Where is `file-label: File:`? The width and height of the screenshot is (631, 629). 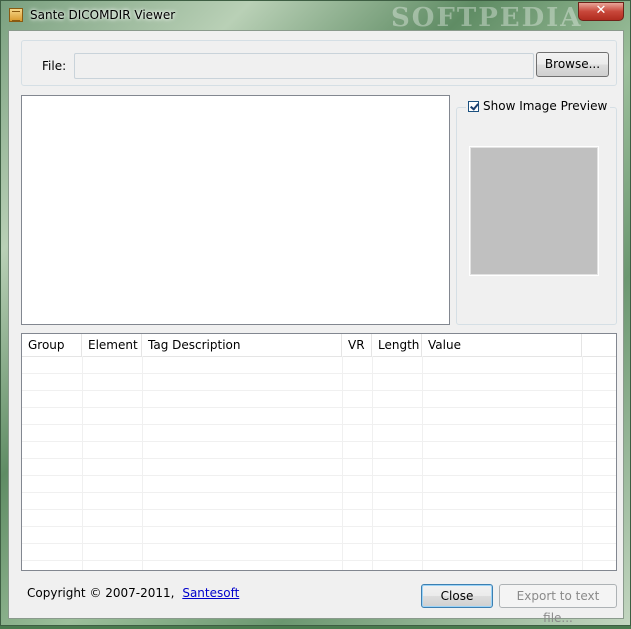 file-label: File: is located at coordinates (54, 66).